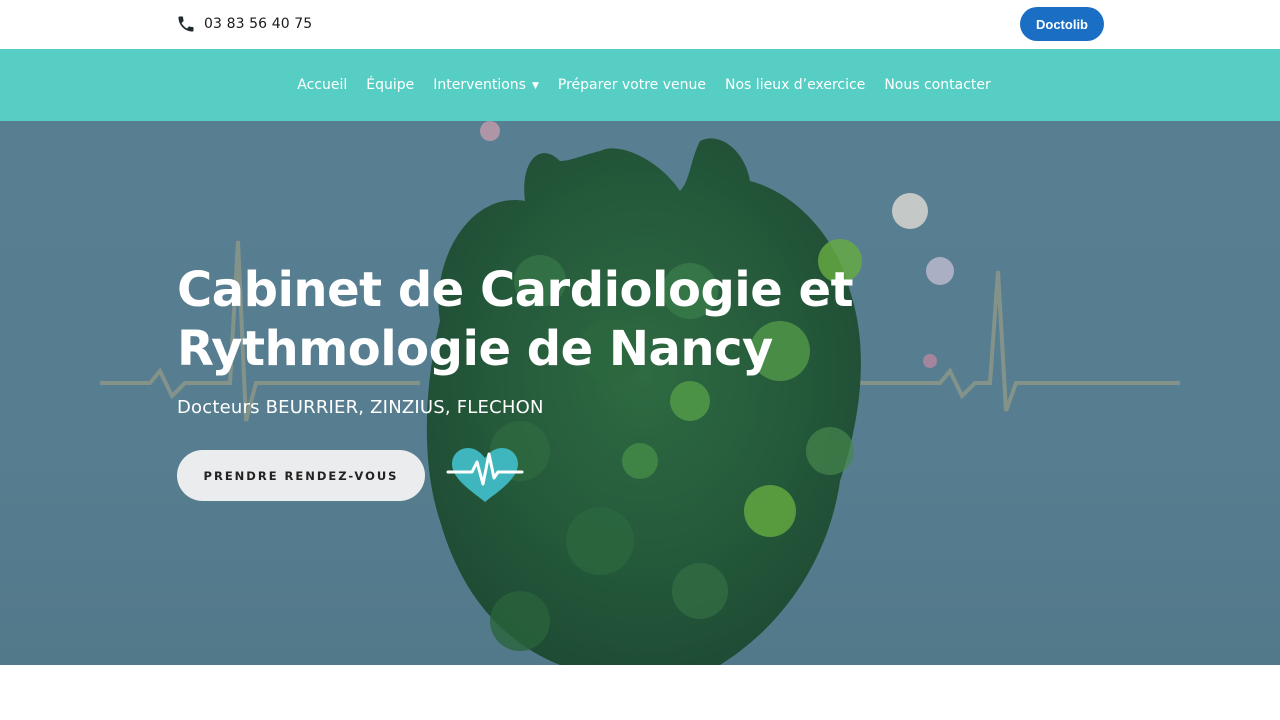  Describe the element at coordinates (535, 86) in the screenshot. I see `chevron-down-icon: ▼` at that location.